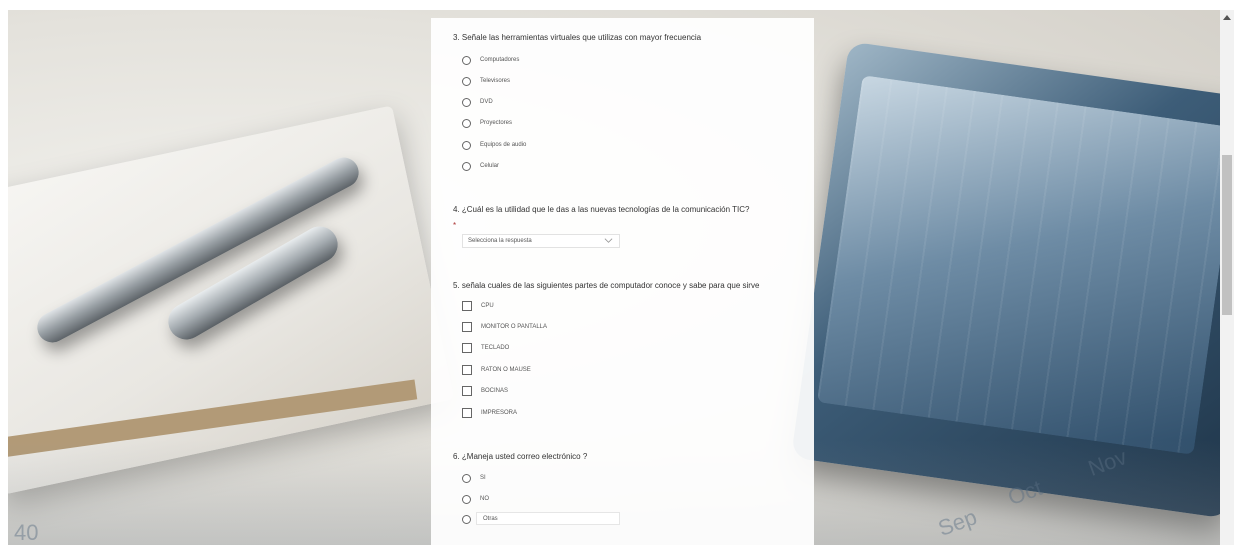 The height and width of the screenshot is (545, 1234). I want to click on other-text-input: Otras, so click(548, 518).